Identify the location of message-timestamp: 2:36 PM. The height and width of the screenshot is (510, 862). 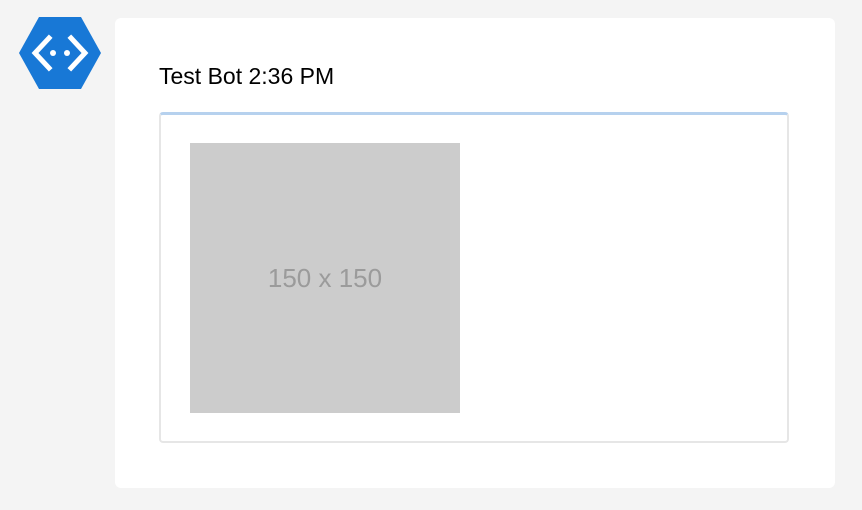
(291, 76).